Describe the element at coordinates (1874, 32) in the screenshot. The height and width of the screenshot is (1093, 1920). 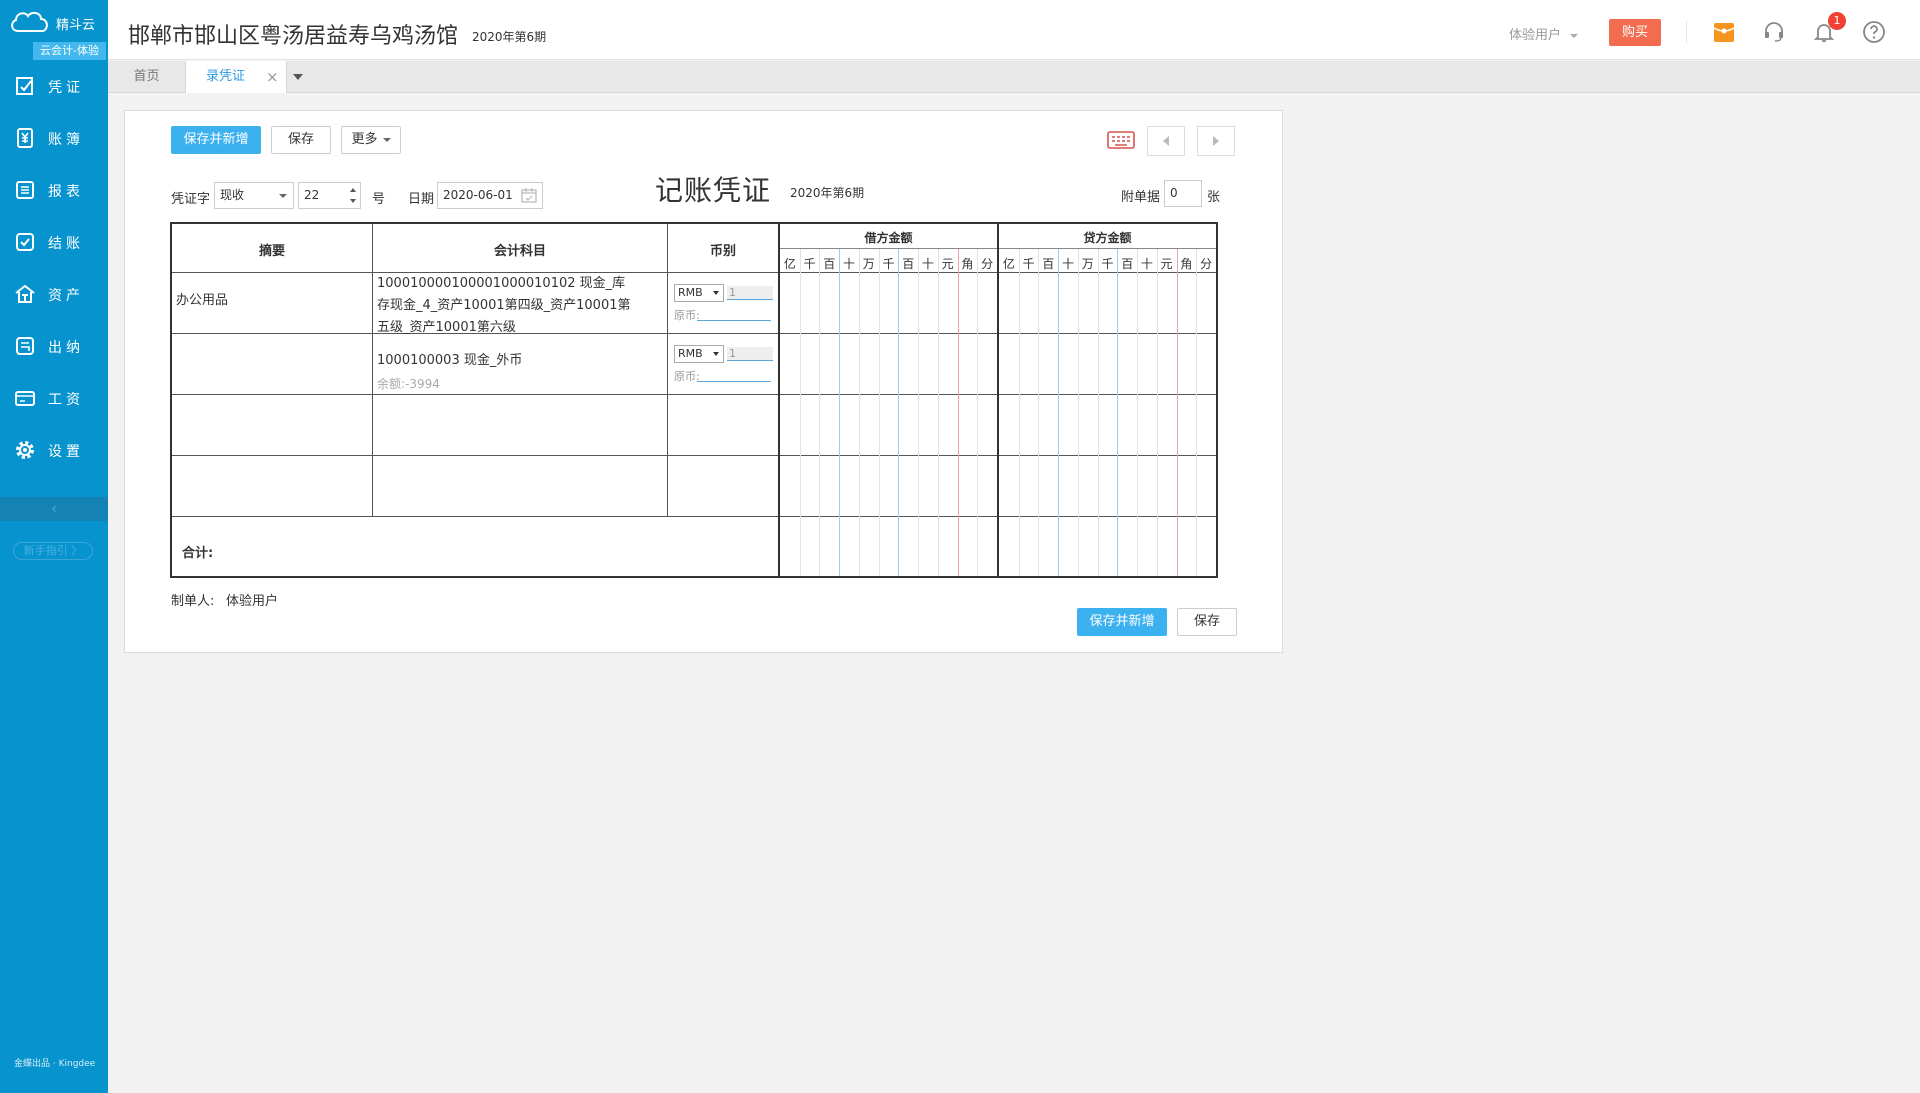
I see `help-icon` at that location.